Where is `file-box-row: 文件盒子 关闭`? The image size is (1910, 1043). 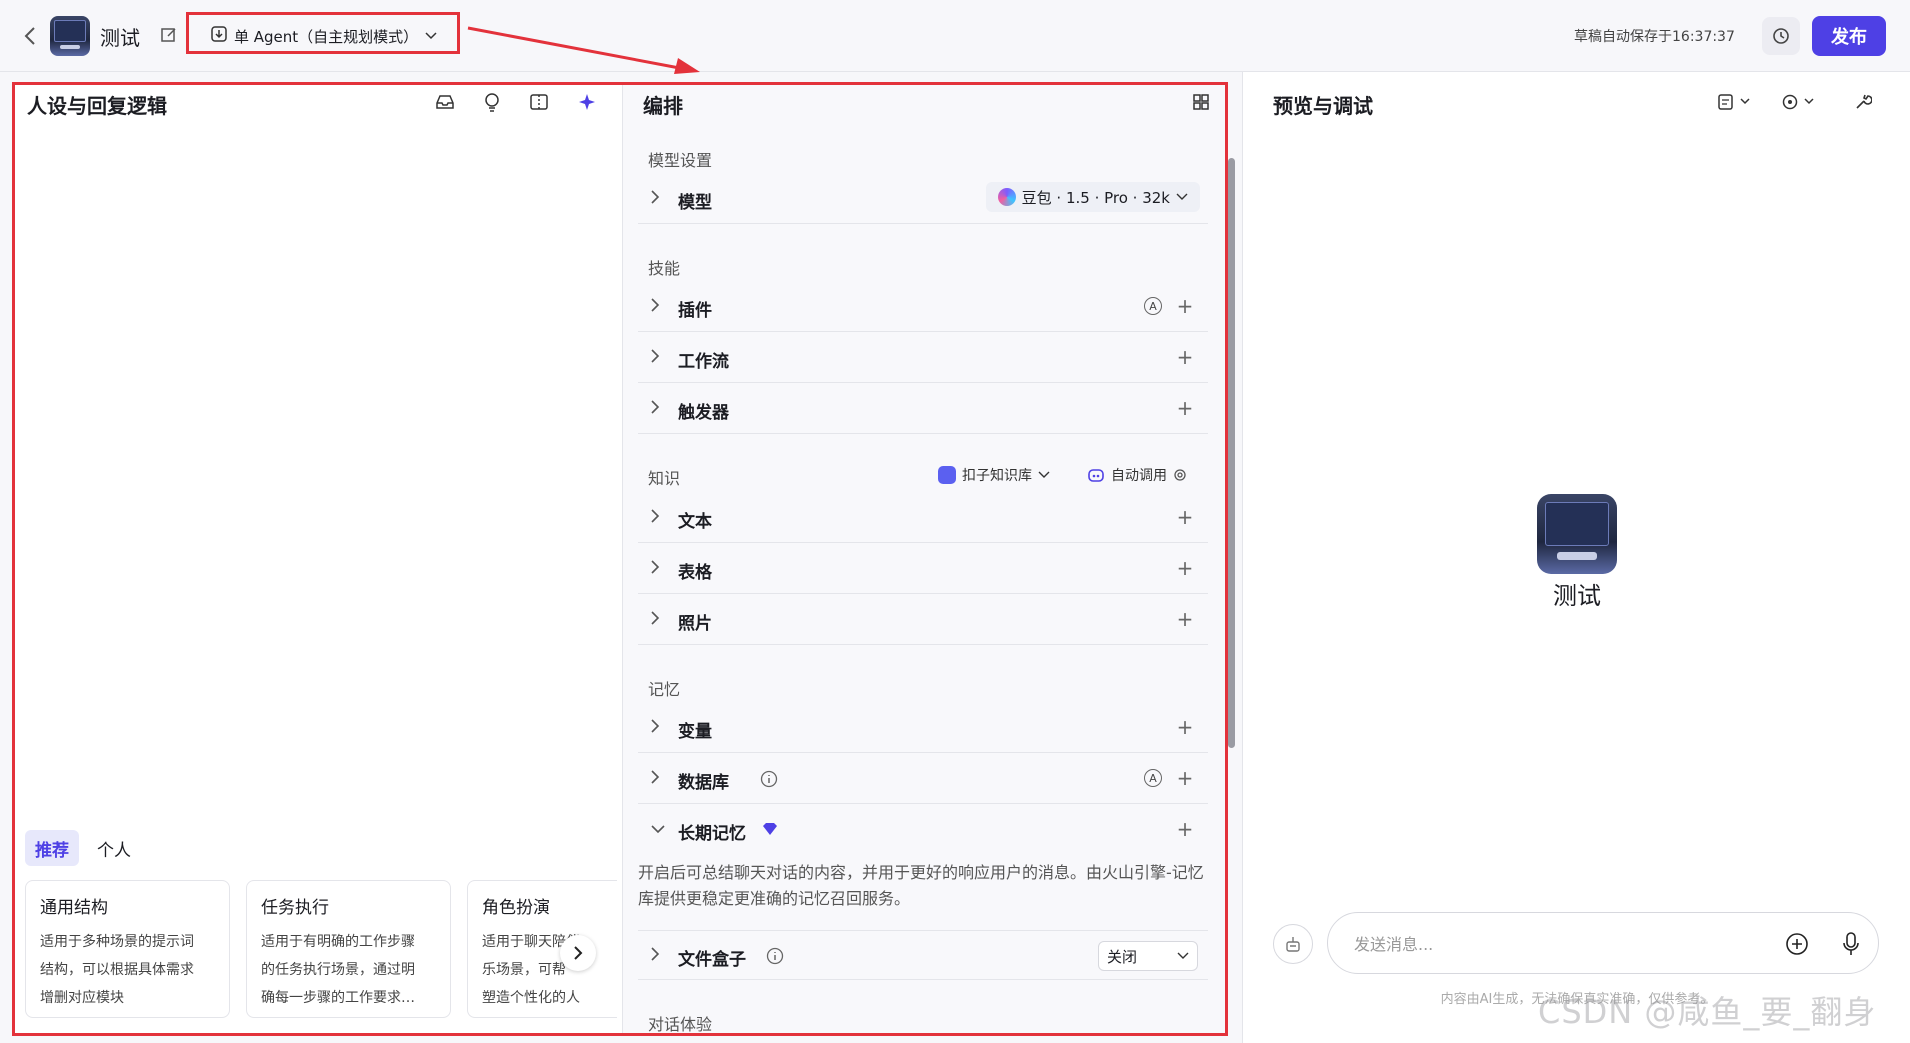
file-box-row: 文件盒子 关闭 is located at coordinates (923, 955).